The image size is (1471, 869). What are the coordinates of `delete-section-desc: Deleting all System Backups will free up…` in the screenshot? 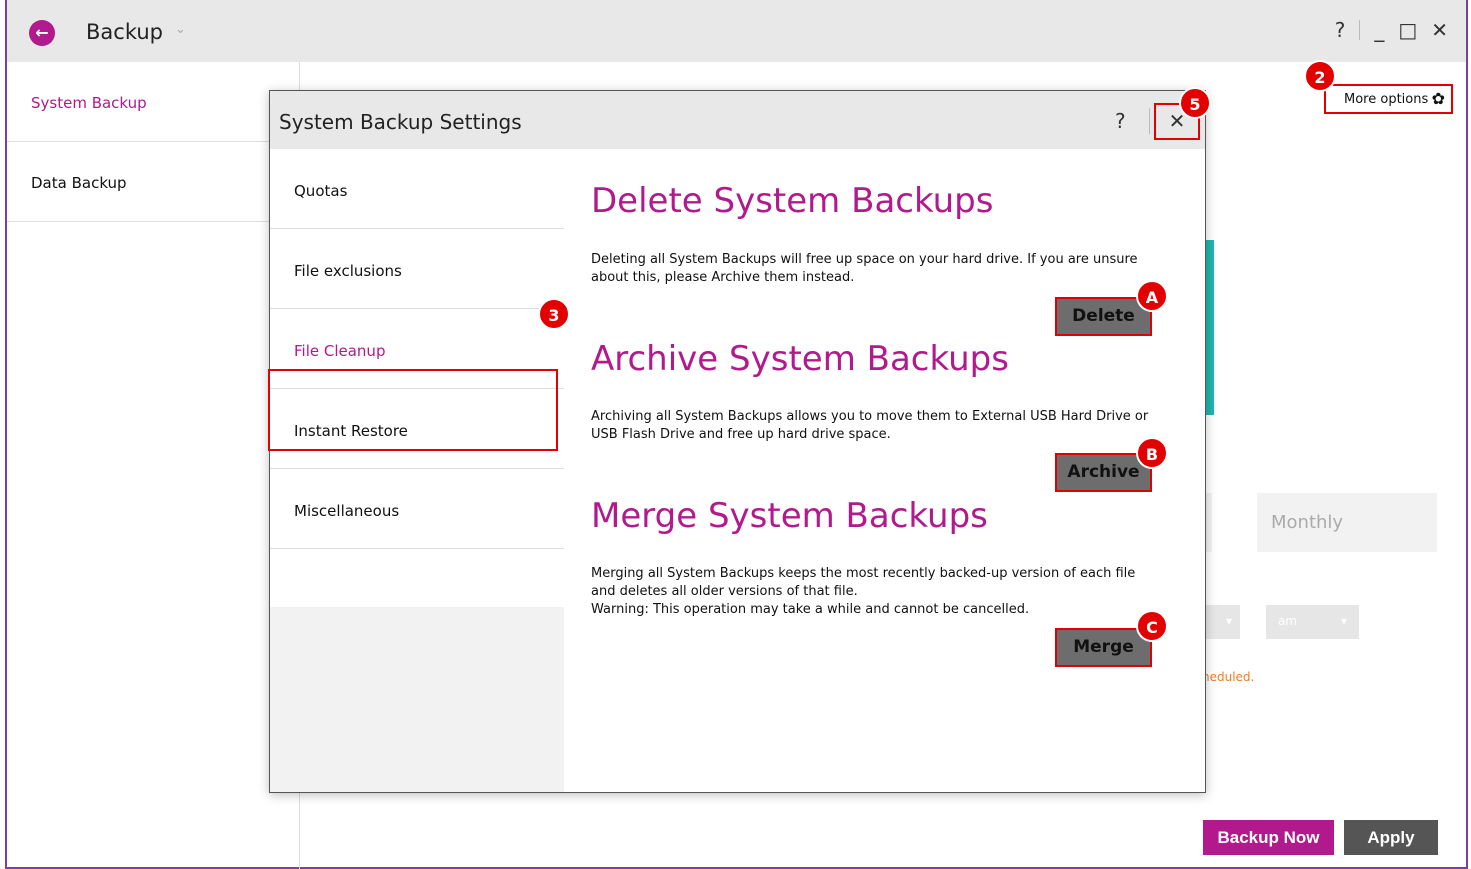 It's located at (864, 268).